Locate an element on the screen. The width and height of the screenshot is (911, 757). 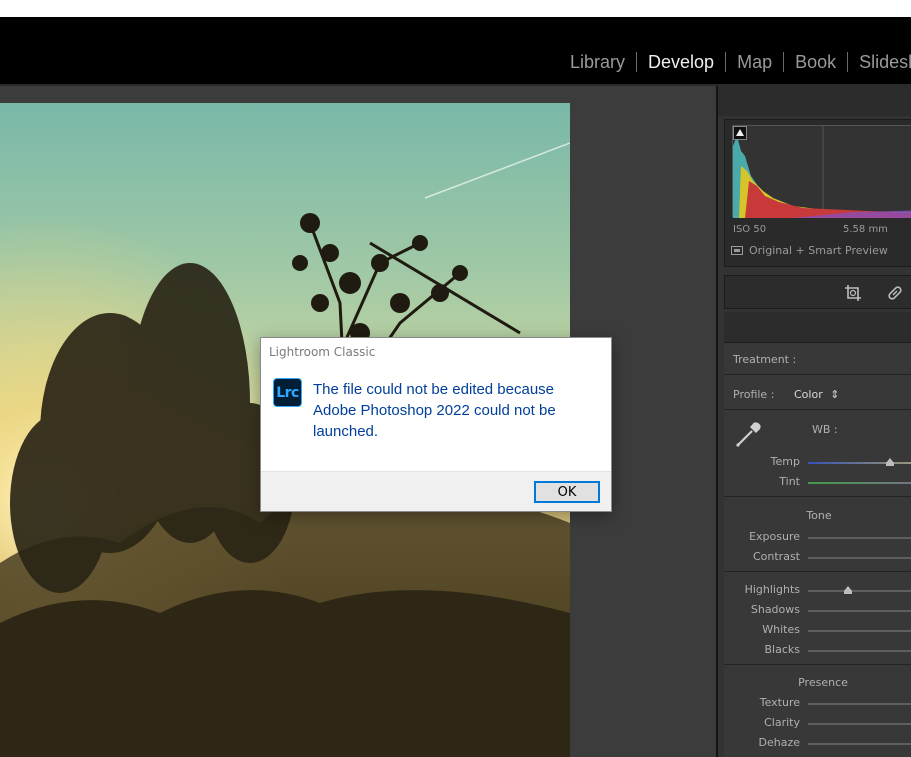
slider-clarity is located at coordinates (859, 724).